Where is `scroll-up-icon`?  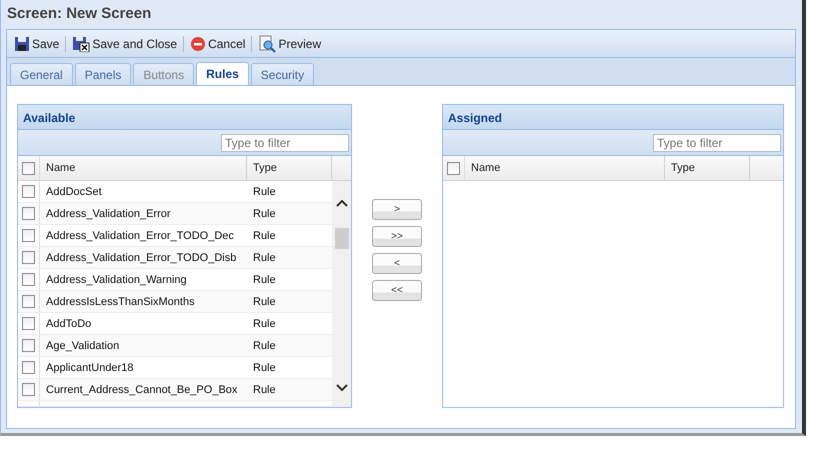 scroll-up-icon is located at coordinates (341, 203).